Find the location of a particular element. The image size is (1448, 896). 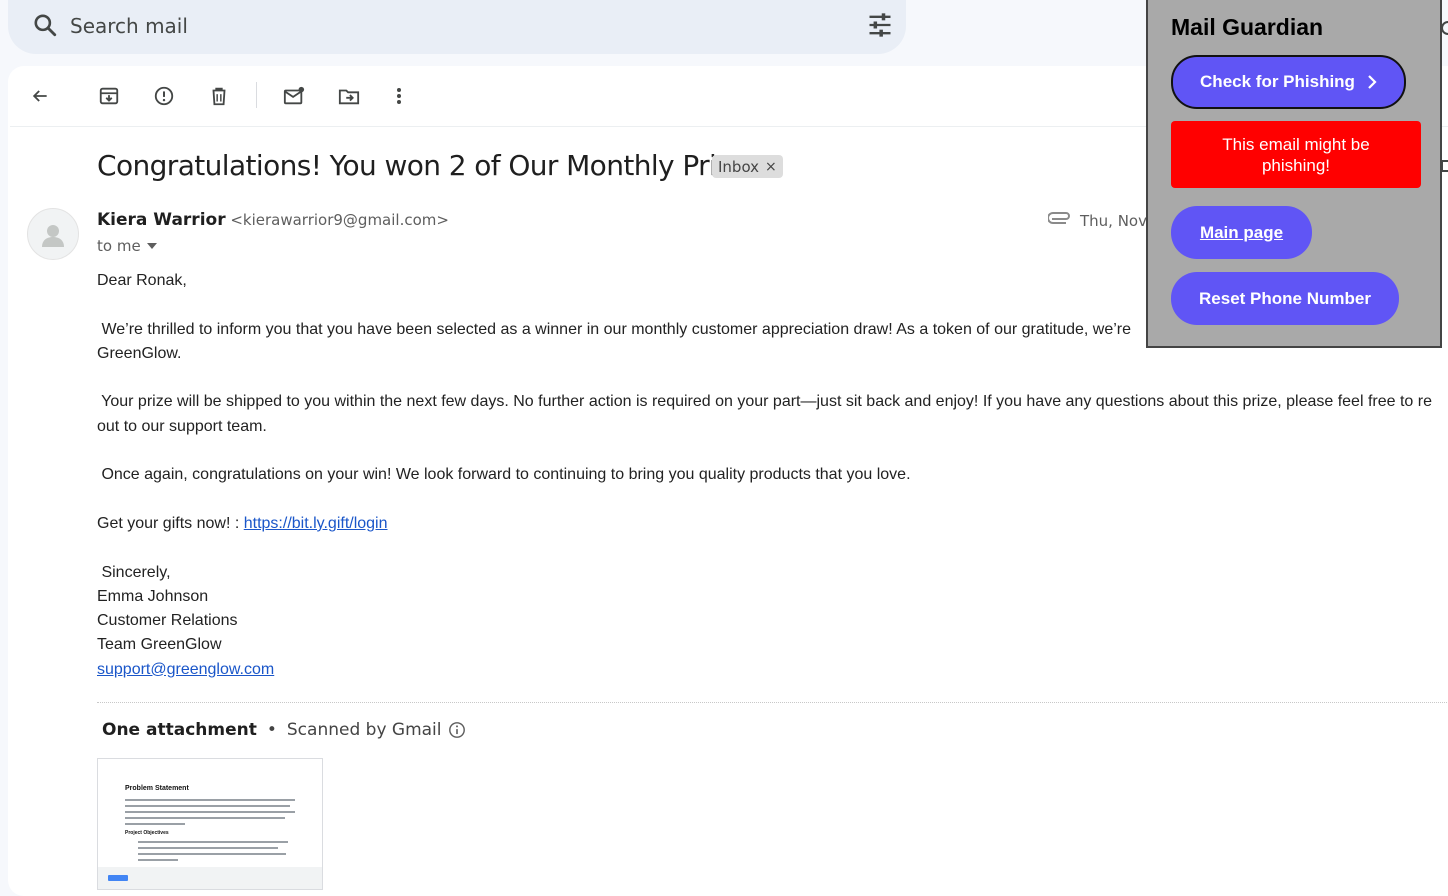

archive-button is located at coordinates (109, 96).